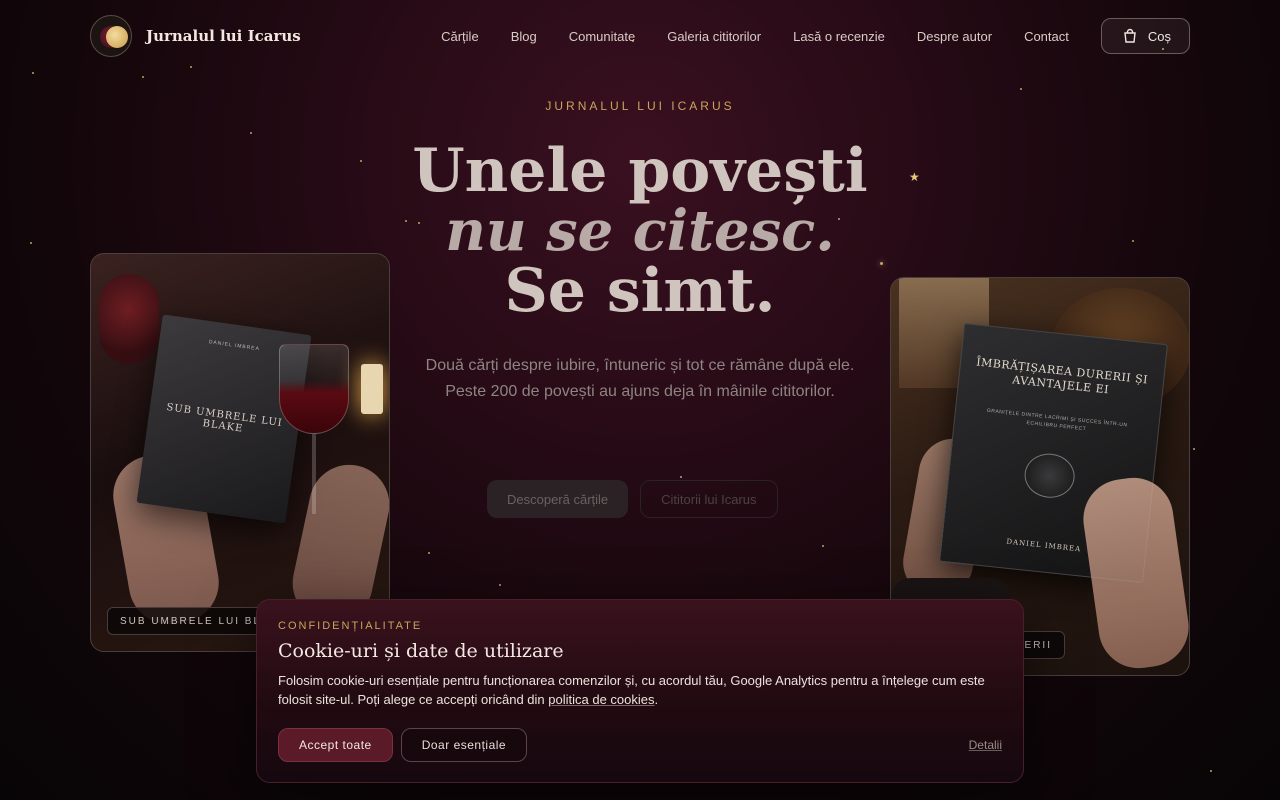 Image resolution: width=1280 pixels, height=800 pixels. I want to click on hero-eyebrow: JURNALUL LUI ICARUS, so click(640, 106).